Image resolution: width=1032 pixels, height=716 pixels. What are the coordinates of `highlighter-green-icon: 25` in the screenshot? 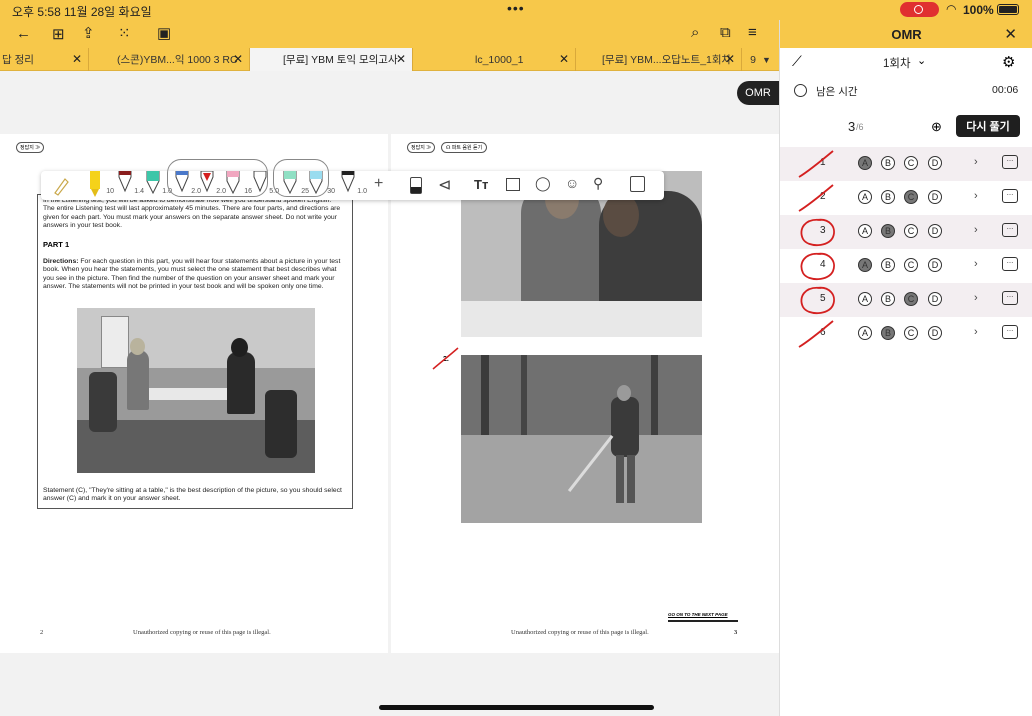 It's located at (295, 185).